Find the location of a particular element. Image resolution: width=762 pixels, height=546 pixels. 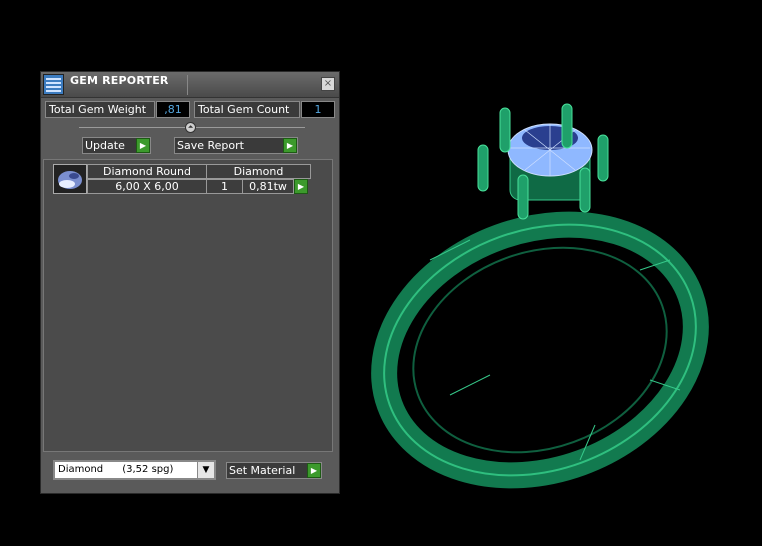

material-select: Diamond (3,52 spg) ▼ is located at coordinates (134, 470).